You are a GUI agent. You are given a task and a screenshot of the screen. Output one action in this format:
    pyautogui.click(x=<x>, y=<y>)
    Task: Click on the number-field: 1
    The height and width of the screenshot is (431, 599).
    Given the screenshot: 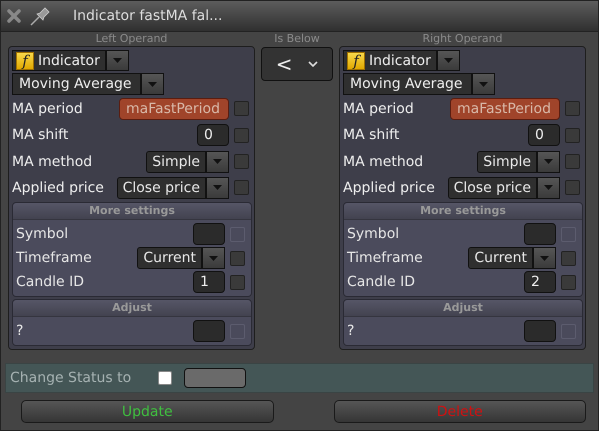 What is the action you would take?
    pyautogui.click(x=209, y=282)
    